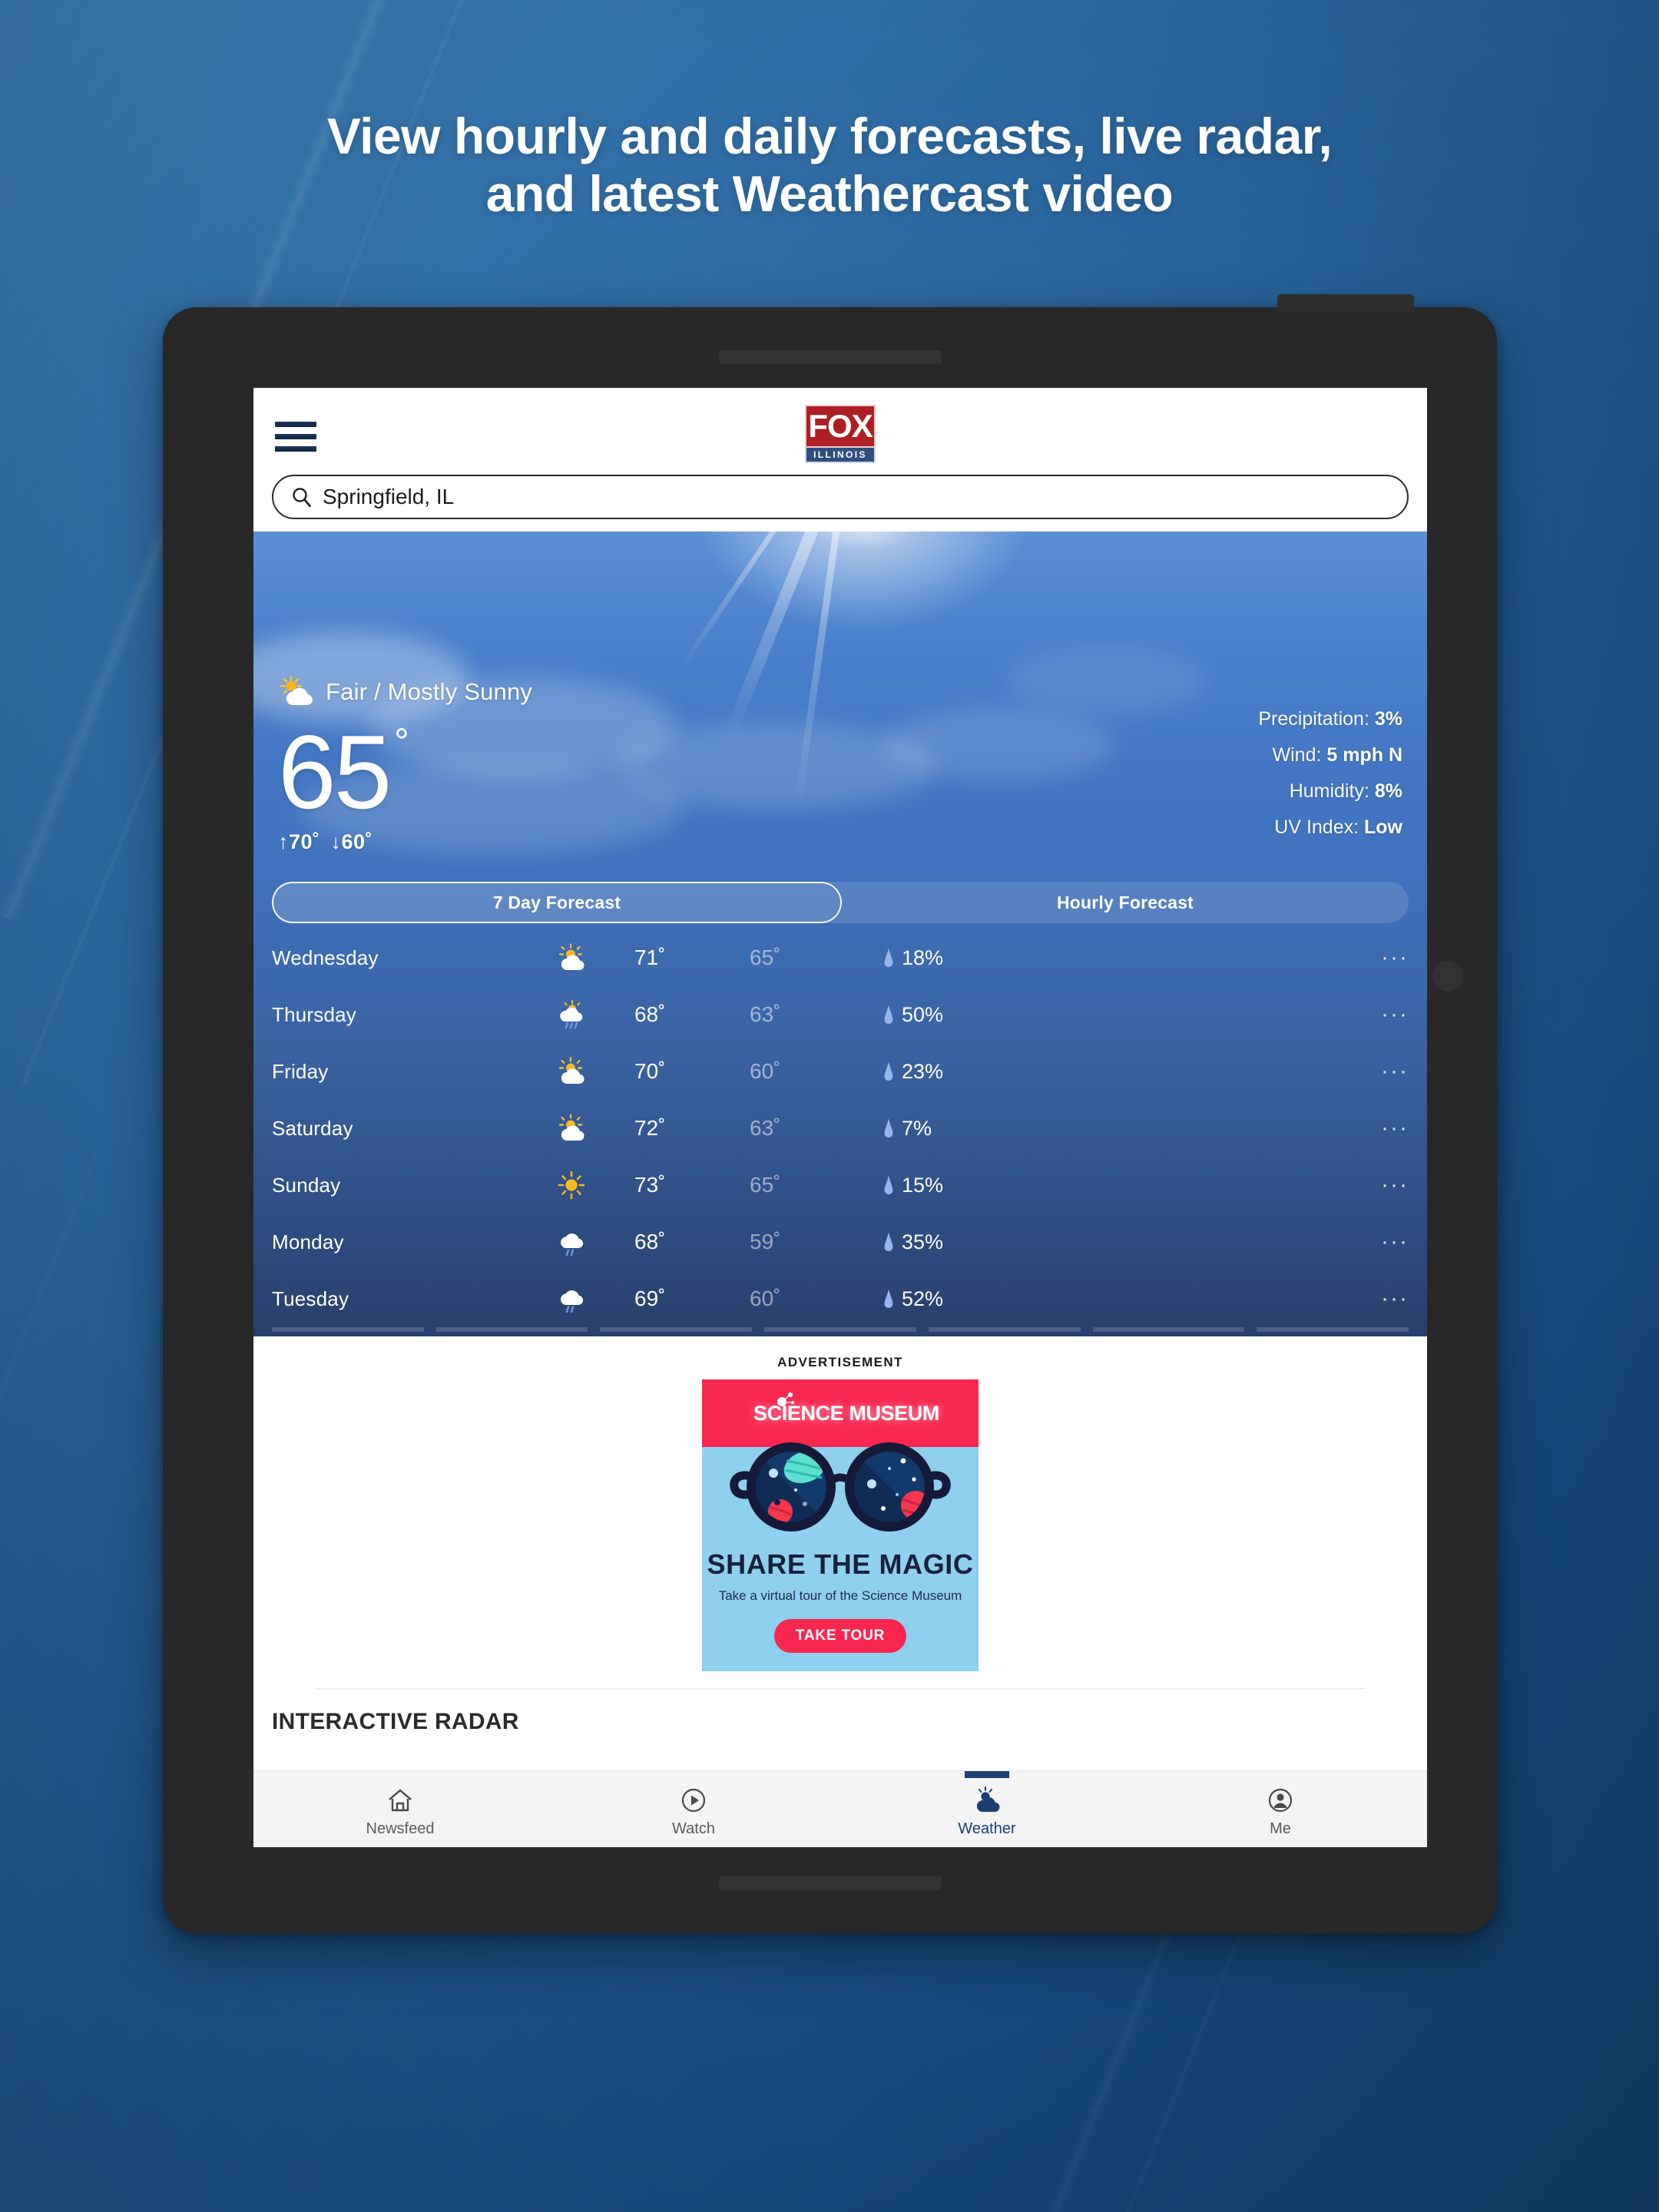 The height and width of the screenshot is (2212, 1659). What do you see at coordinates (841, 497) in the screenshot?
I see `search-input: Springfield, IL` at bounding box center [841, 497].